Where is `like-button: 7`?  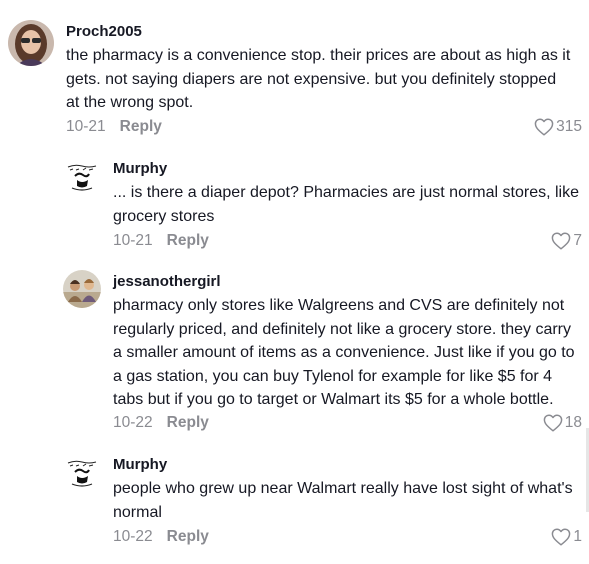
like-button: 7 is located at coordinates (566, 241).